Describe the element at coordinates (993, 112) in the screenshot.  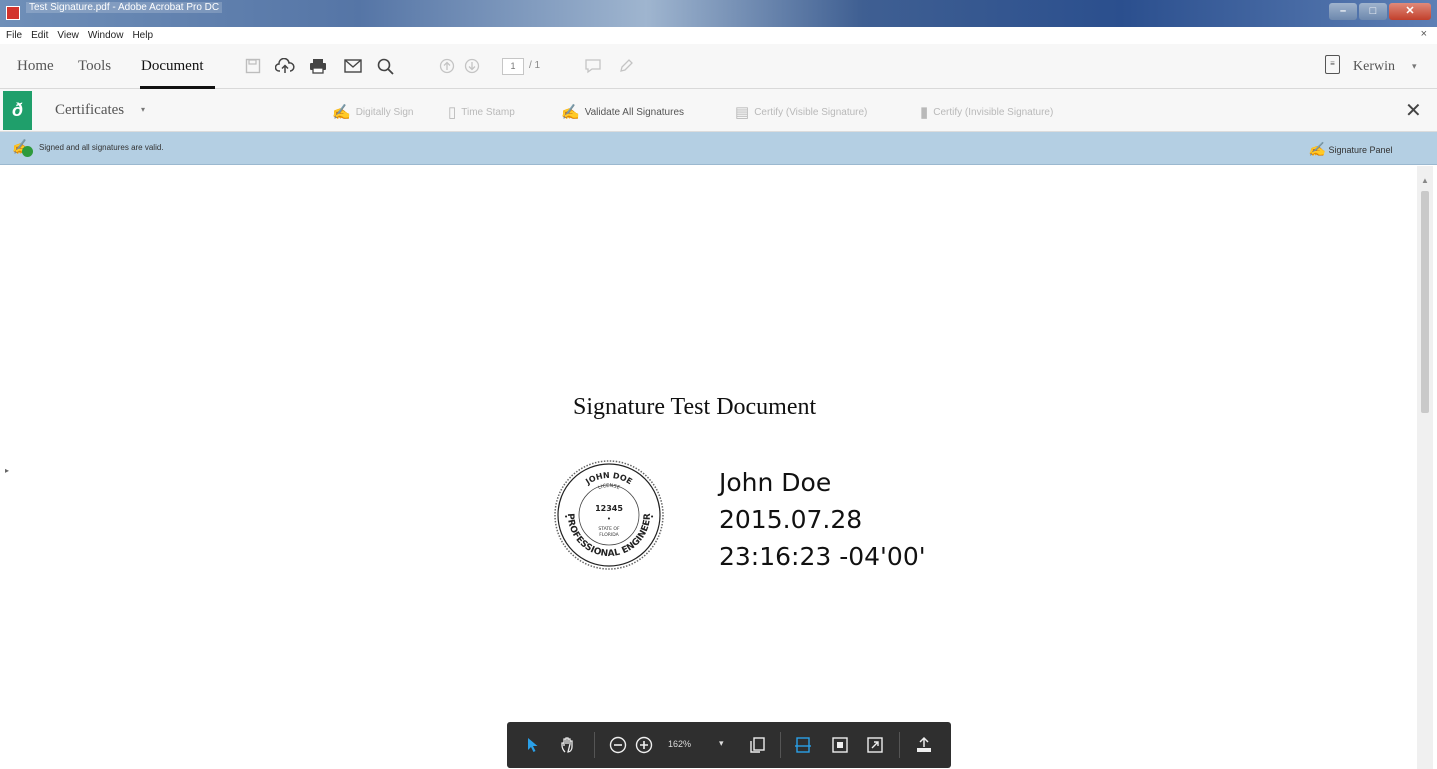
I see `certify-invisible-label: Certify (Invisible Signature)` at that location.